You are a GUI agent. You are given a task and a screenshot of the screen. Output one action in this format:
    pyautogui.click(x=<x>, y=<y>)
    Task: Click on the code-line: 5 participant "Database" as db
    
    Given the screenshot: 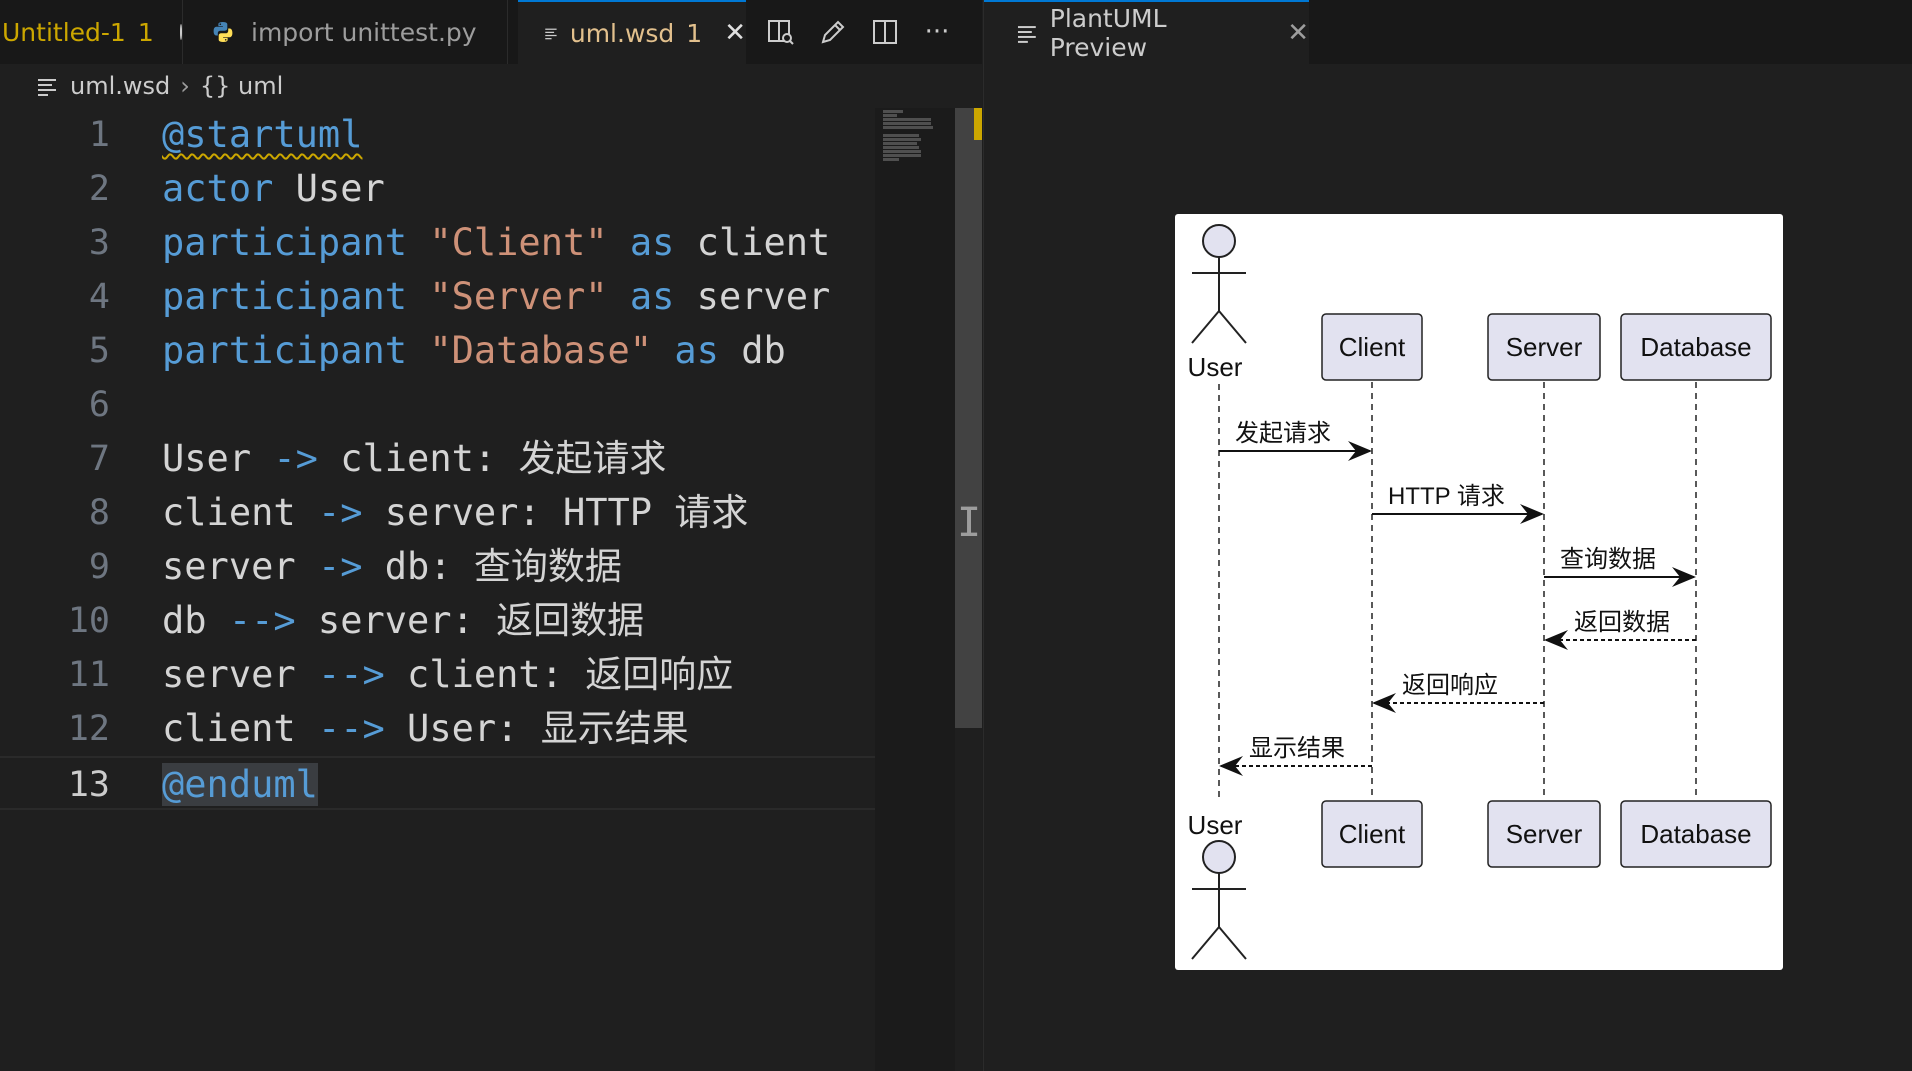 What is the action you would take?
    pyautogui.click(x=437, y=351)
    